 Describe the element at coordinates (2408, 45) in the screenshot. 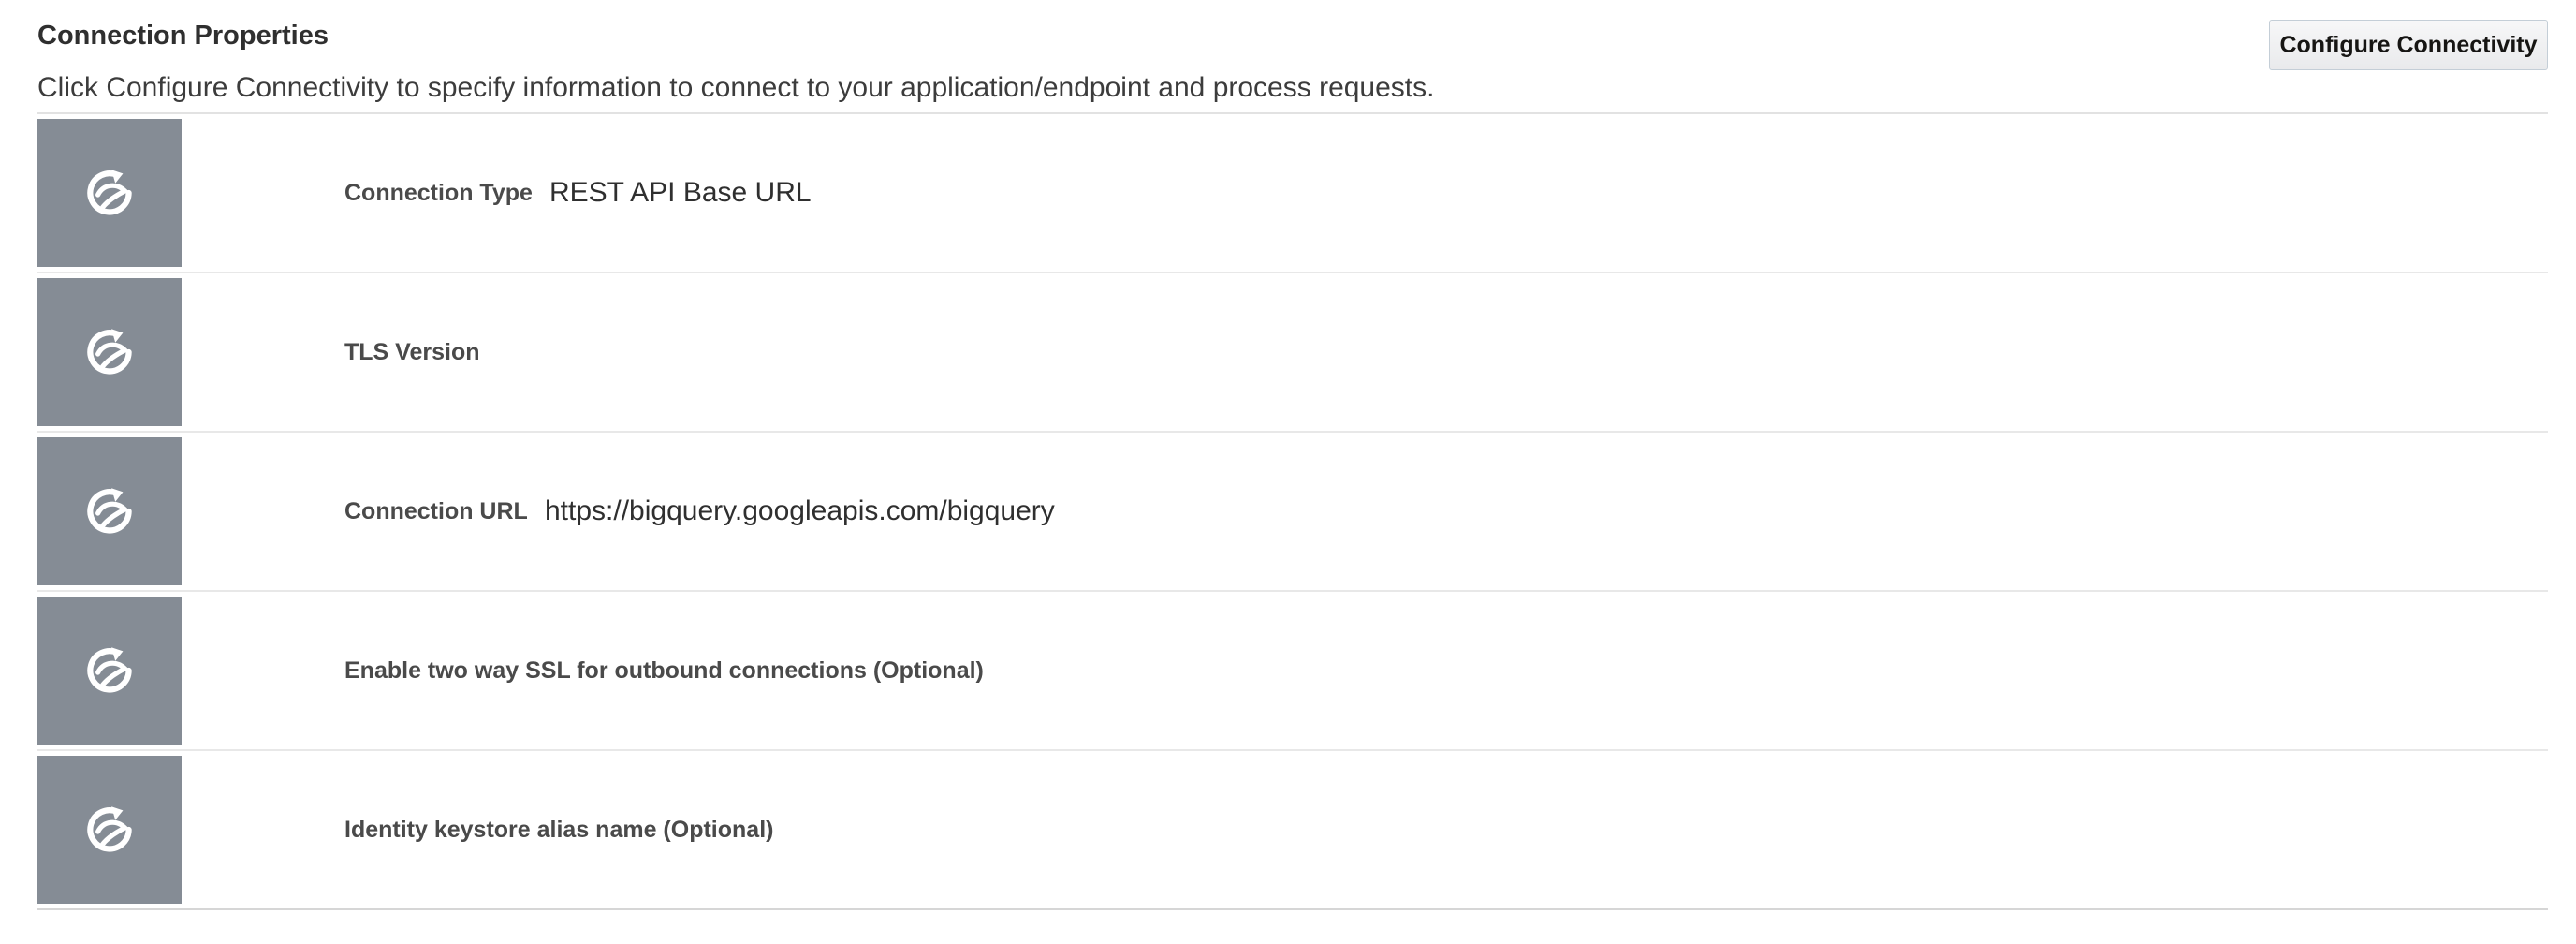

I see `configure-connectivity-button: Configure Connectivity` at that location.